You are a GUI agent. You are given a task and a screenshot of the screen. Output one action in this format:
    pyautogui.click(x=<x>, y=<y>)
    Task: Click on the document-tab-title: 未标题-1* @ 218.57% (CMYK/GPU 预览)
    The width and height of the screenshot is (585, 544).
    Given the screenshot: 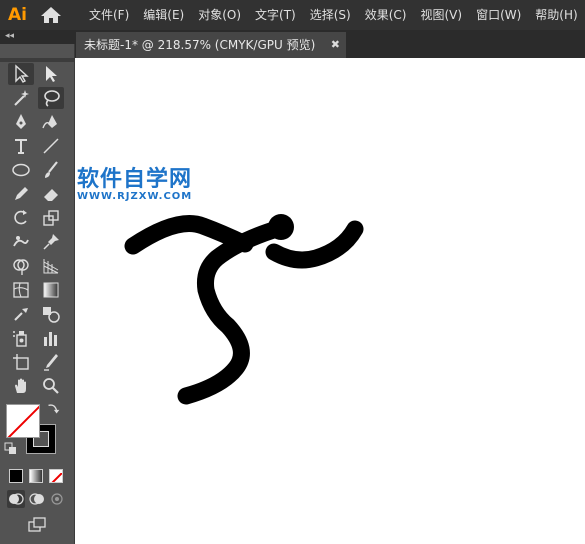 What is the action you would take?
    pyautogui.click(x=200, y=45)
    